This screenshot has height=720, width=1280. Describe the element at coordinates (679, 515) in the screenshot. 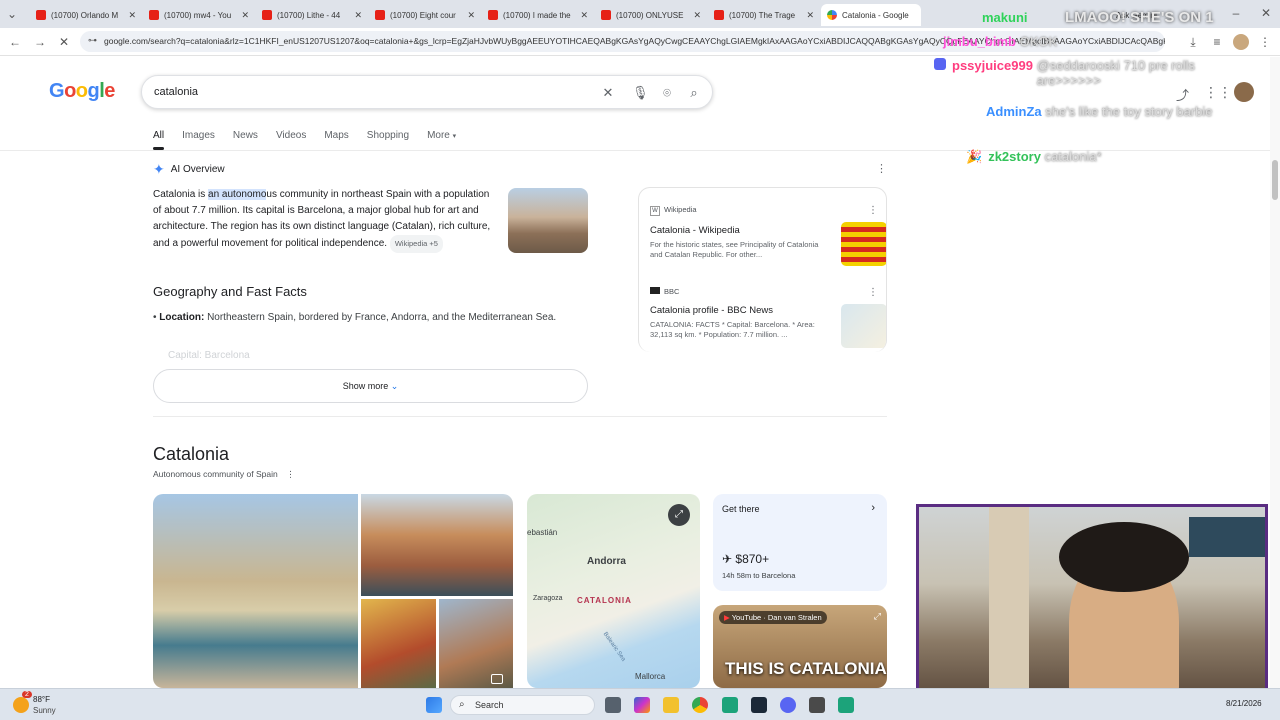

I see `expand-map-icon: ⤢` at that location.